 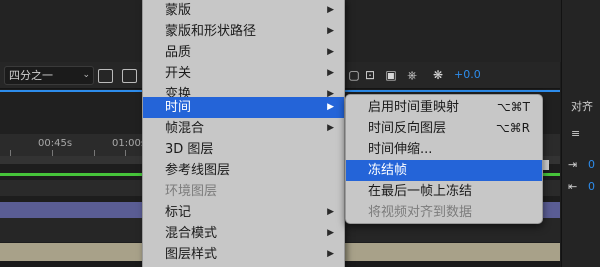 What do you see at coordinates (178, 10) in the screenshot?
I see `menu-item-label: 蒙版` at bounding box center [178, 10].